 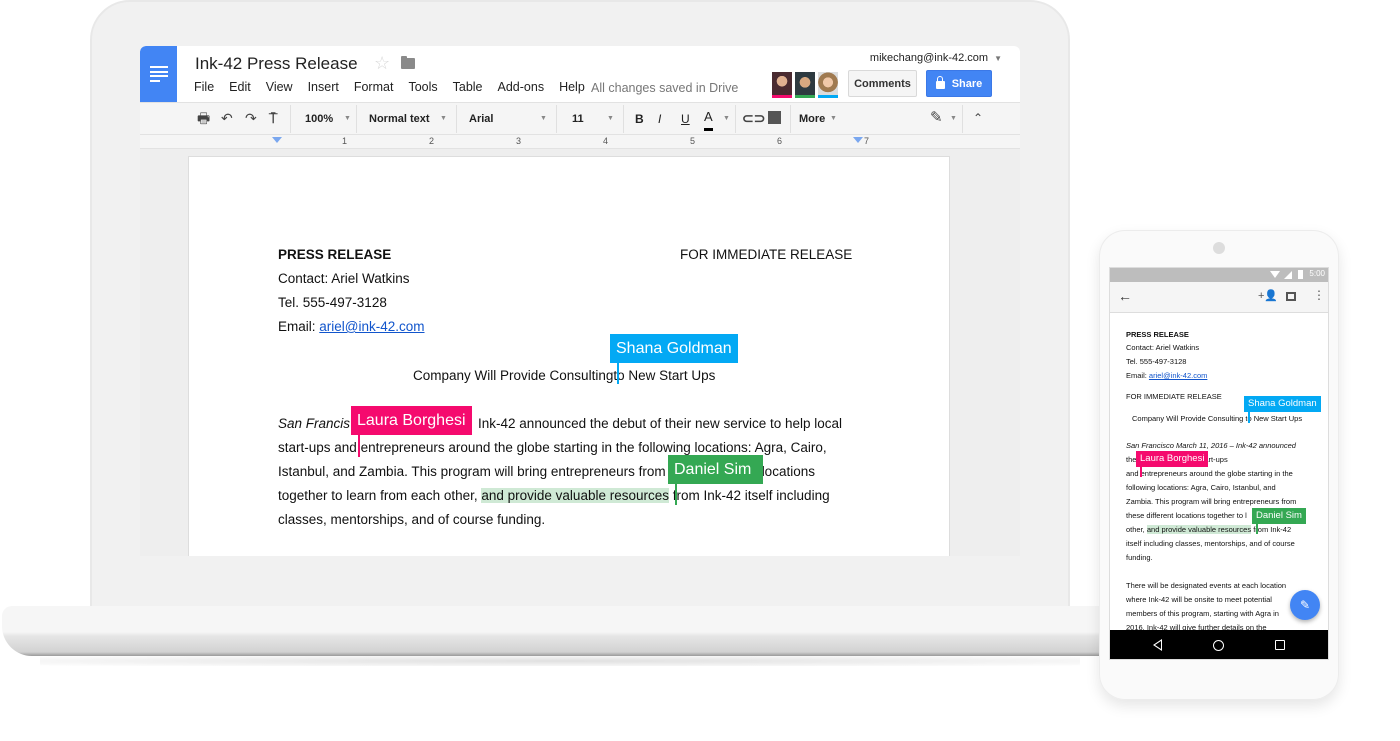 I want to click on collaborator-flag-laura: Laura Borghesi, so click(x=411, y=420).